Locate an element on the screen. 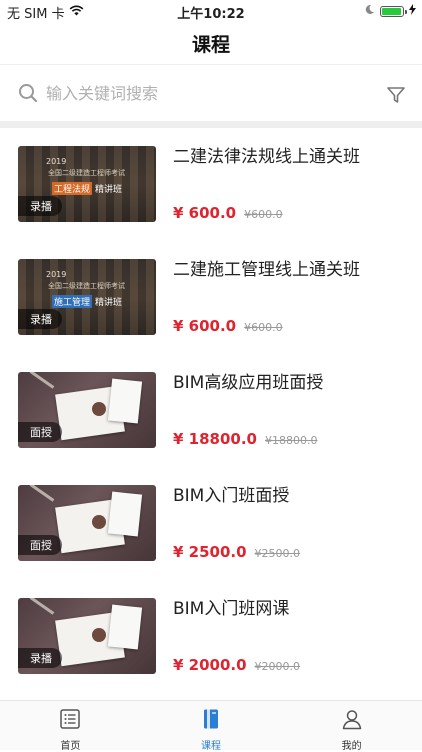  tab-courses: 课程 is located at coordinates (211, 726).